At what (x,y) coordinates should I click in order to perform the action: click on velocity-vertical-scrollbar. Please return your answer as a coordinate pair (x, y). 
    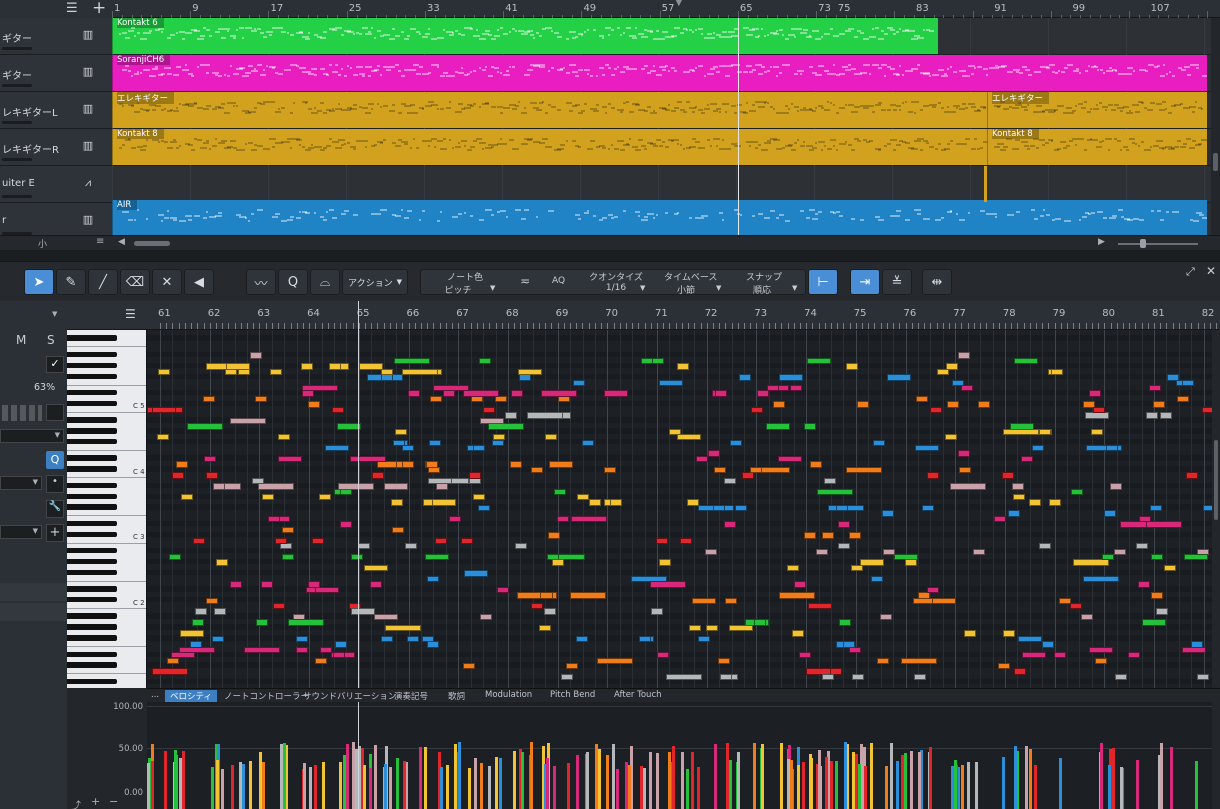
    Looking at the image, I should click on (1216, 755).